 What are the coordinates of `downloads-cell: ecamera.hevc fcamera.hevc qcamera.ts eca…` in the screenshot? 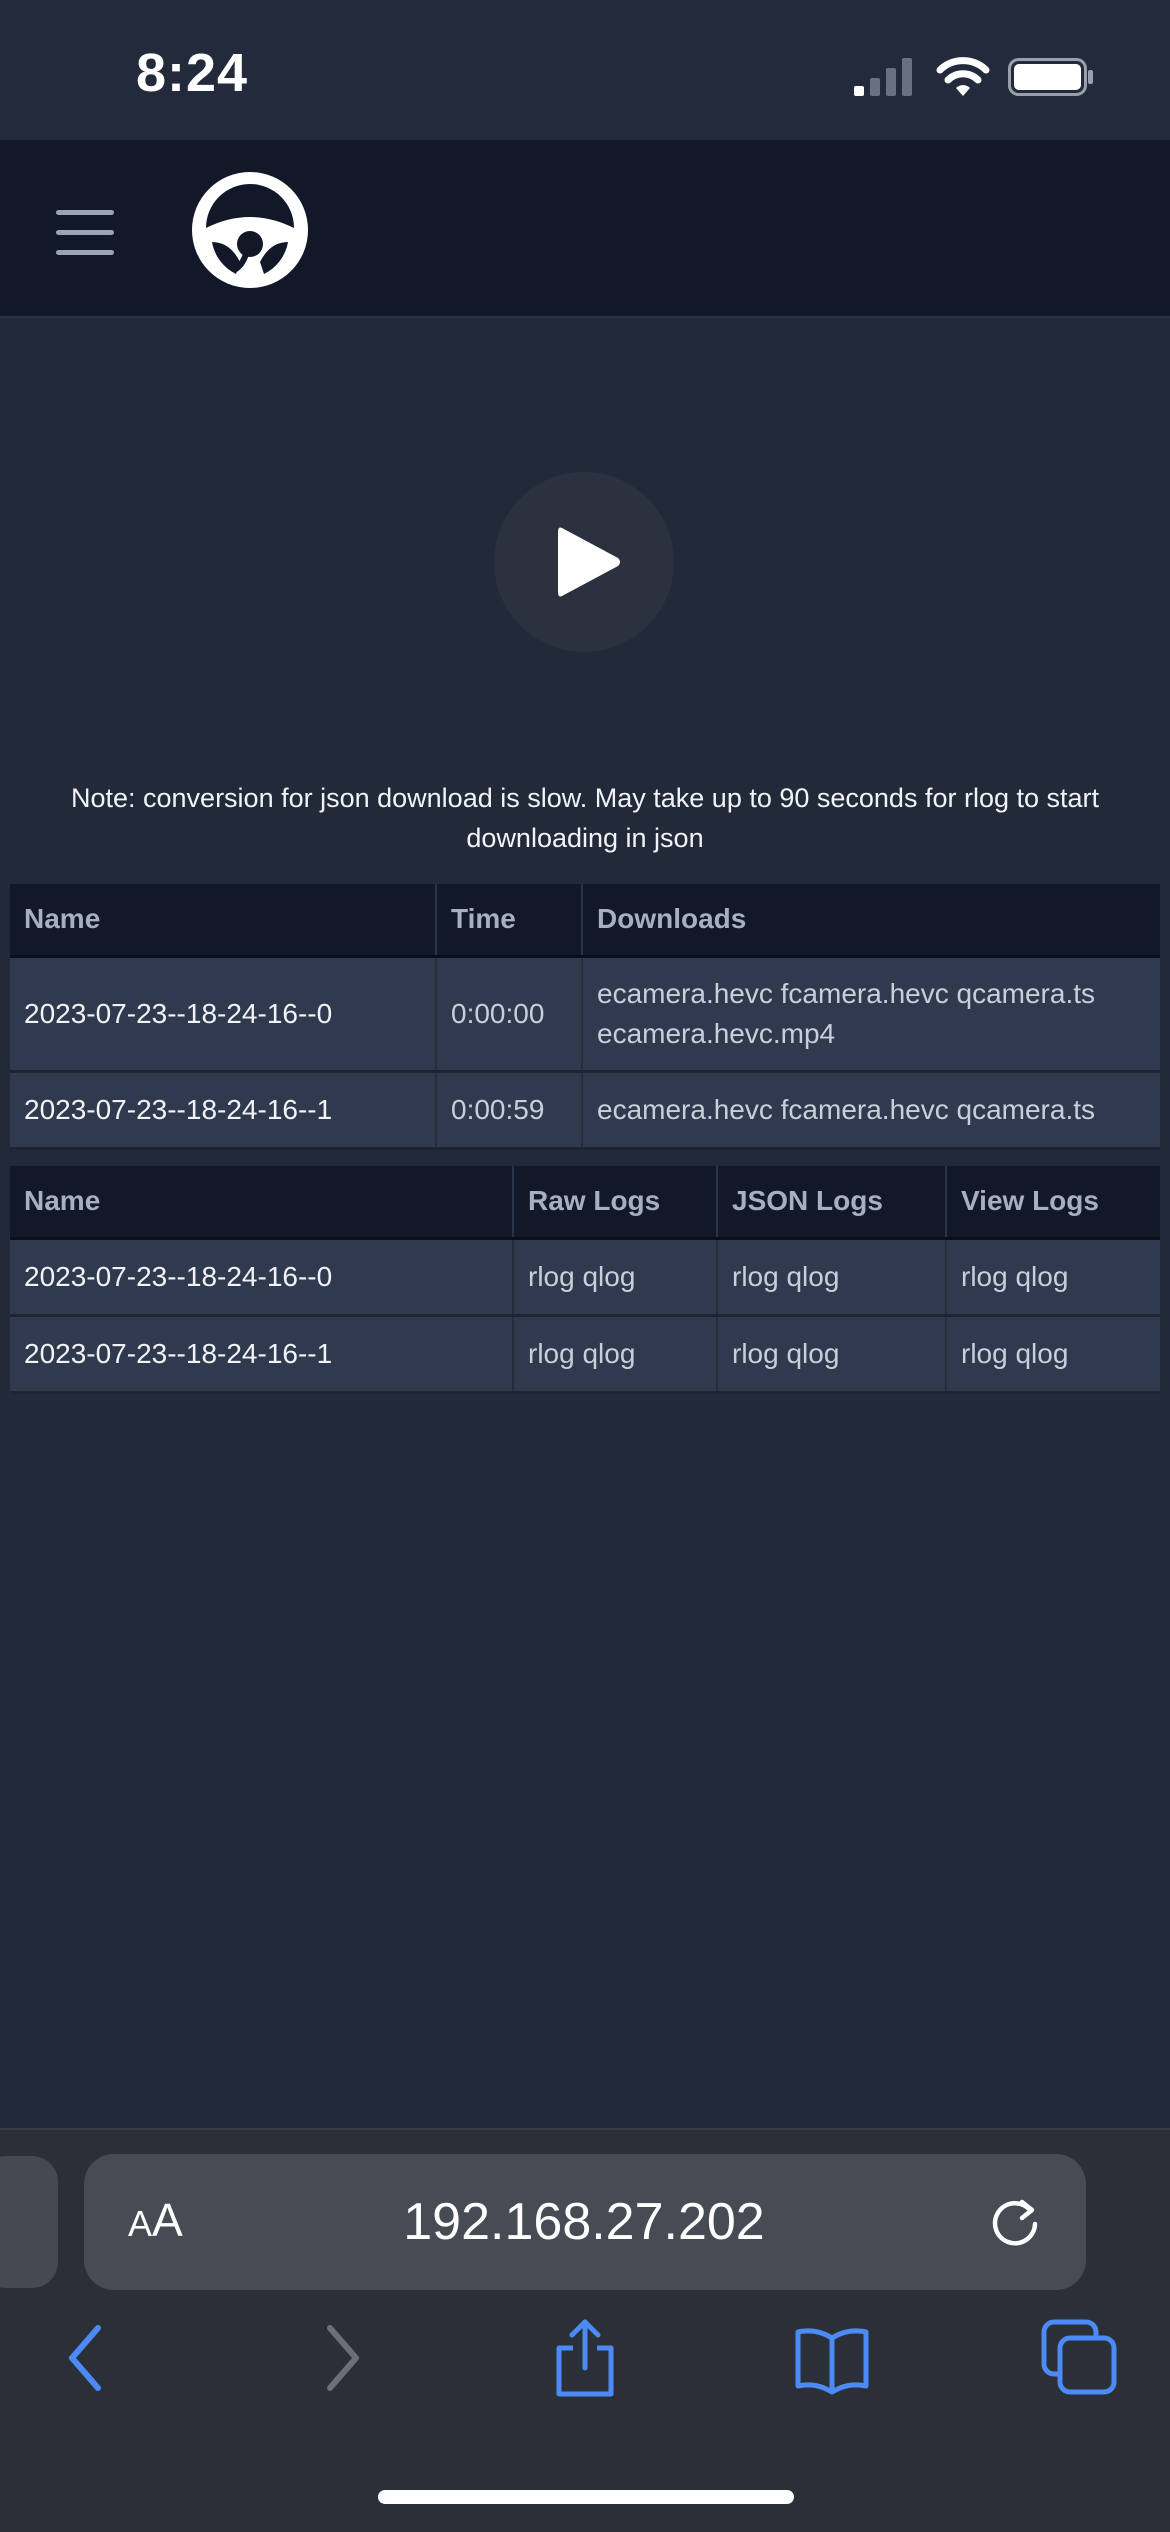 It's located at (871, 1014).